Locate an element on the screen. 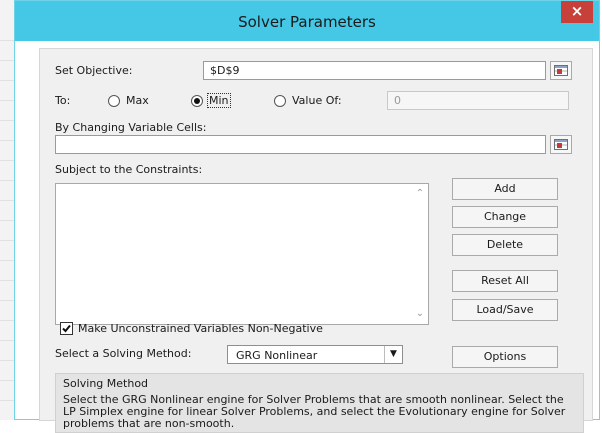  nonnegative-checkbox is located at coordinates (66, 328).